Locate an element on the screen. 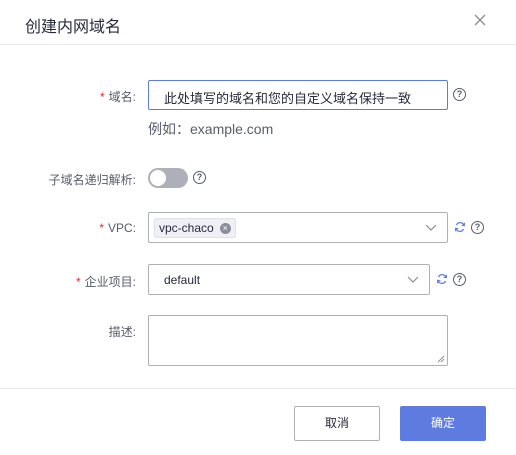 This screenshot has width=516, height=455. recursive-toggle is located at coordinates (168, 178).